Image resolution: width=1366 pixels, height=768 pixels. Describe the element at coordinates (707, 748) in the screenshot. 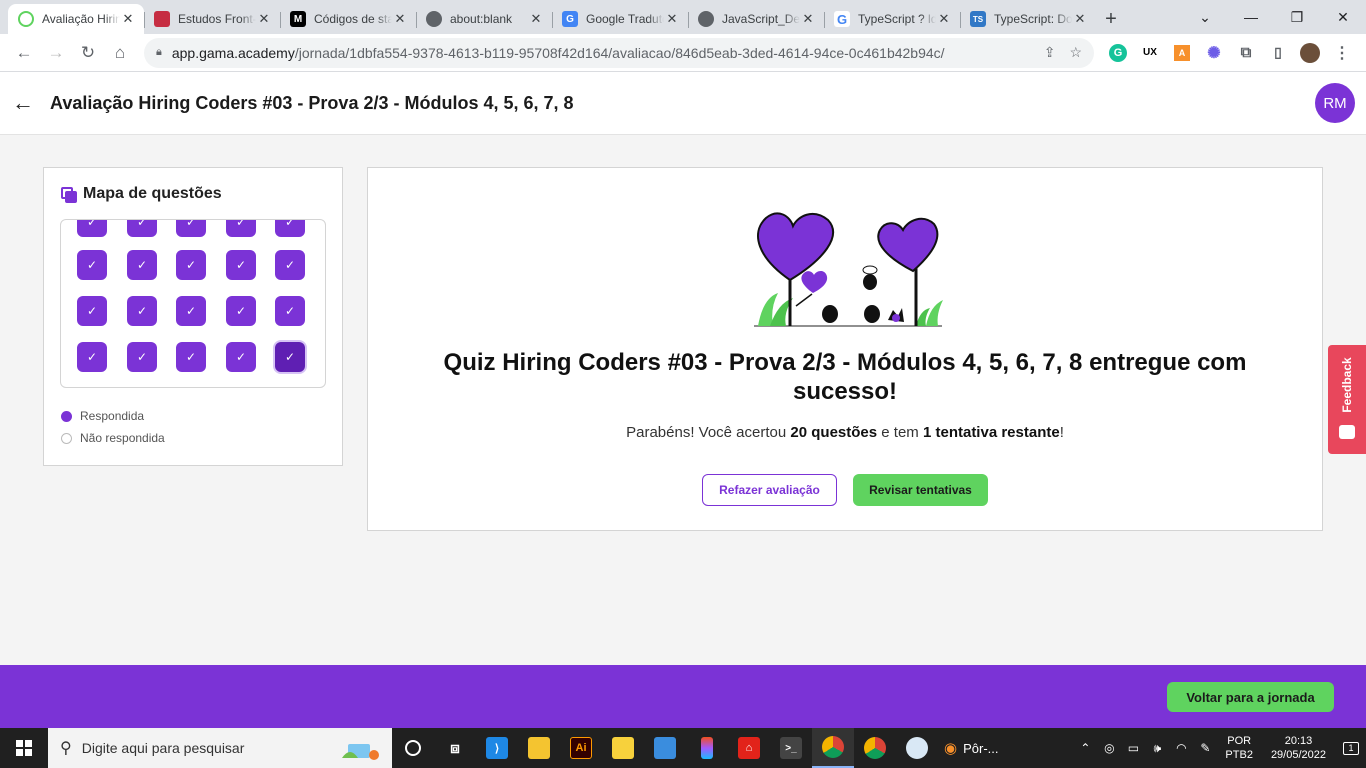

I see `figma-icon` at that location.